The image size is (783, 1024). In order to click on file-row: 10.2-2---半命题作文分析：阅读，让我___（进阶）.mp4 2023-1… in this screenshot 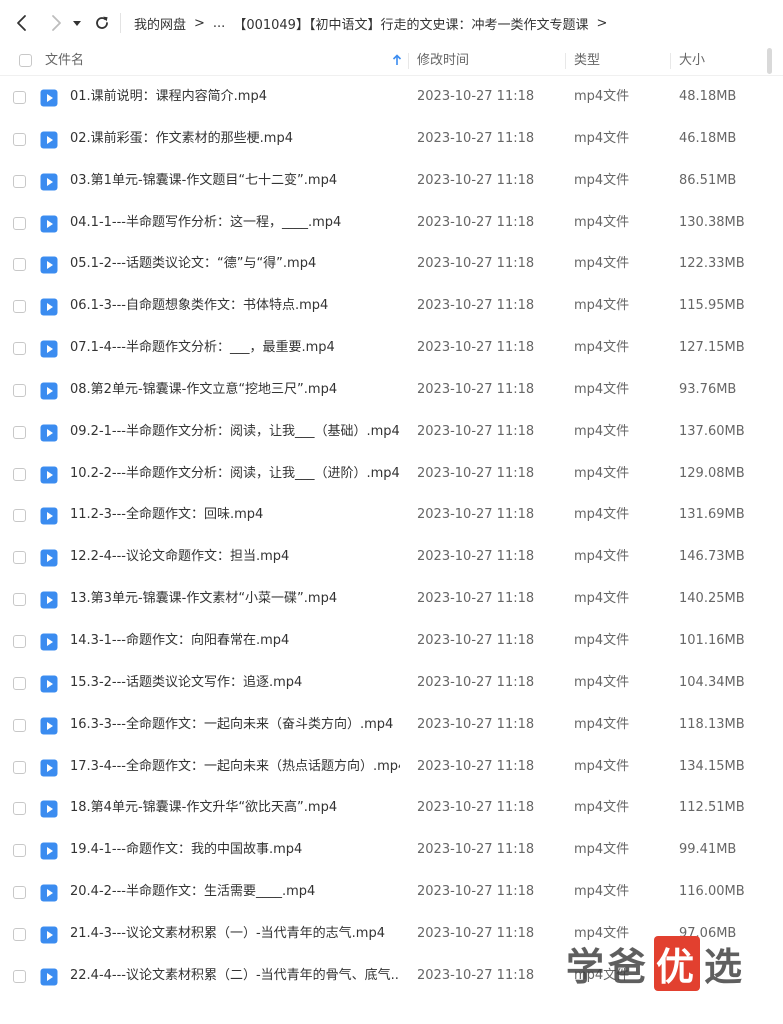, I will do `click(391, 474)`.